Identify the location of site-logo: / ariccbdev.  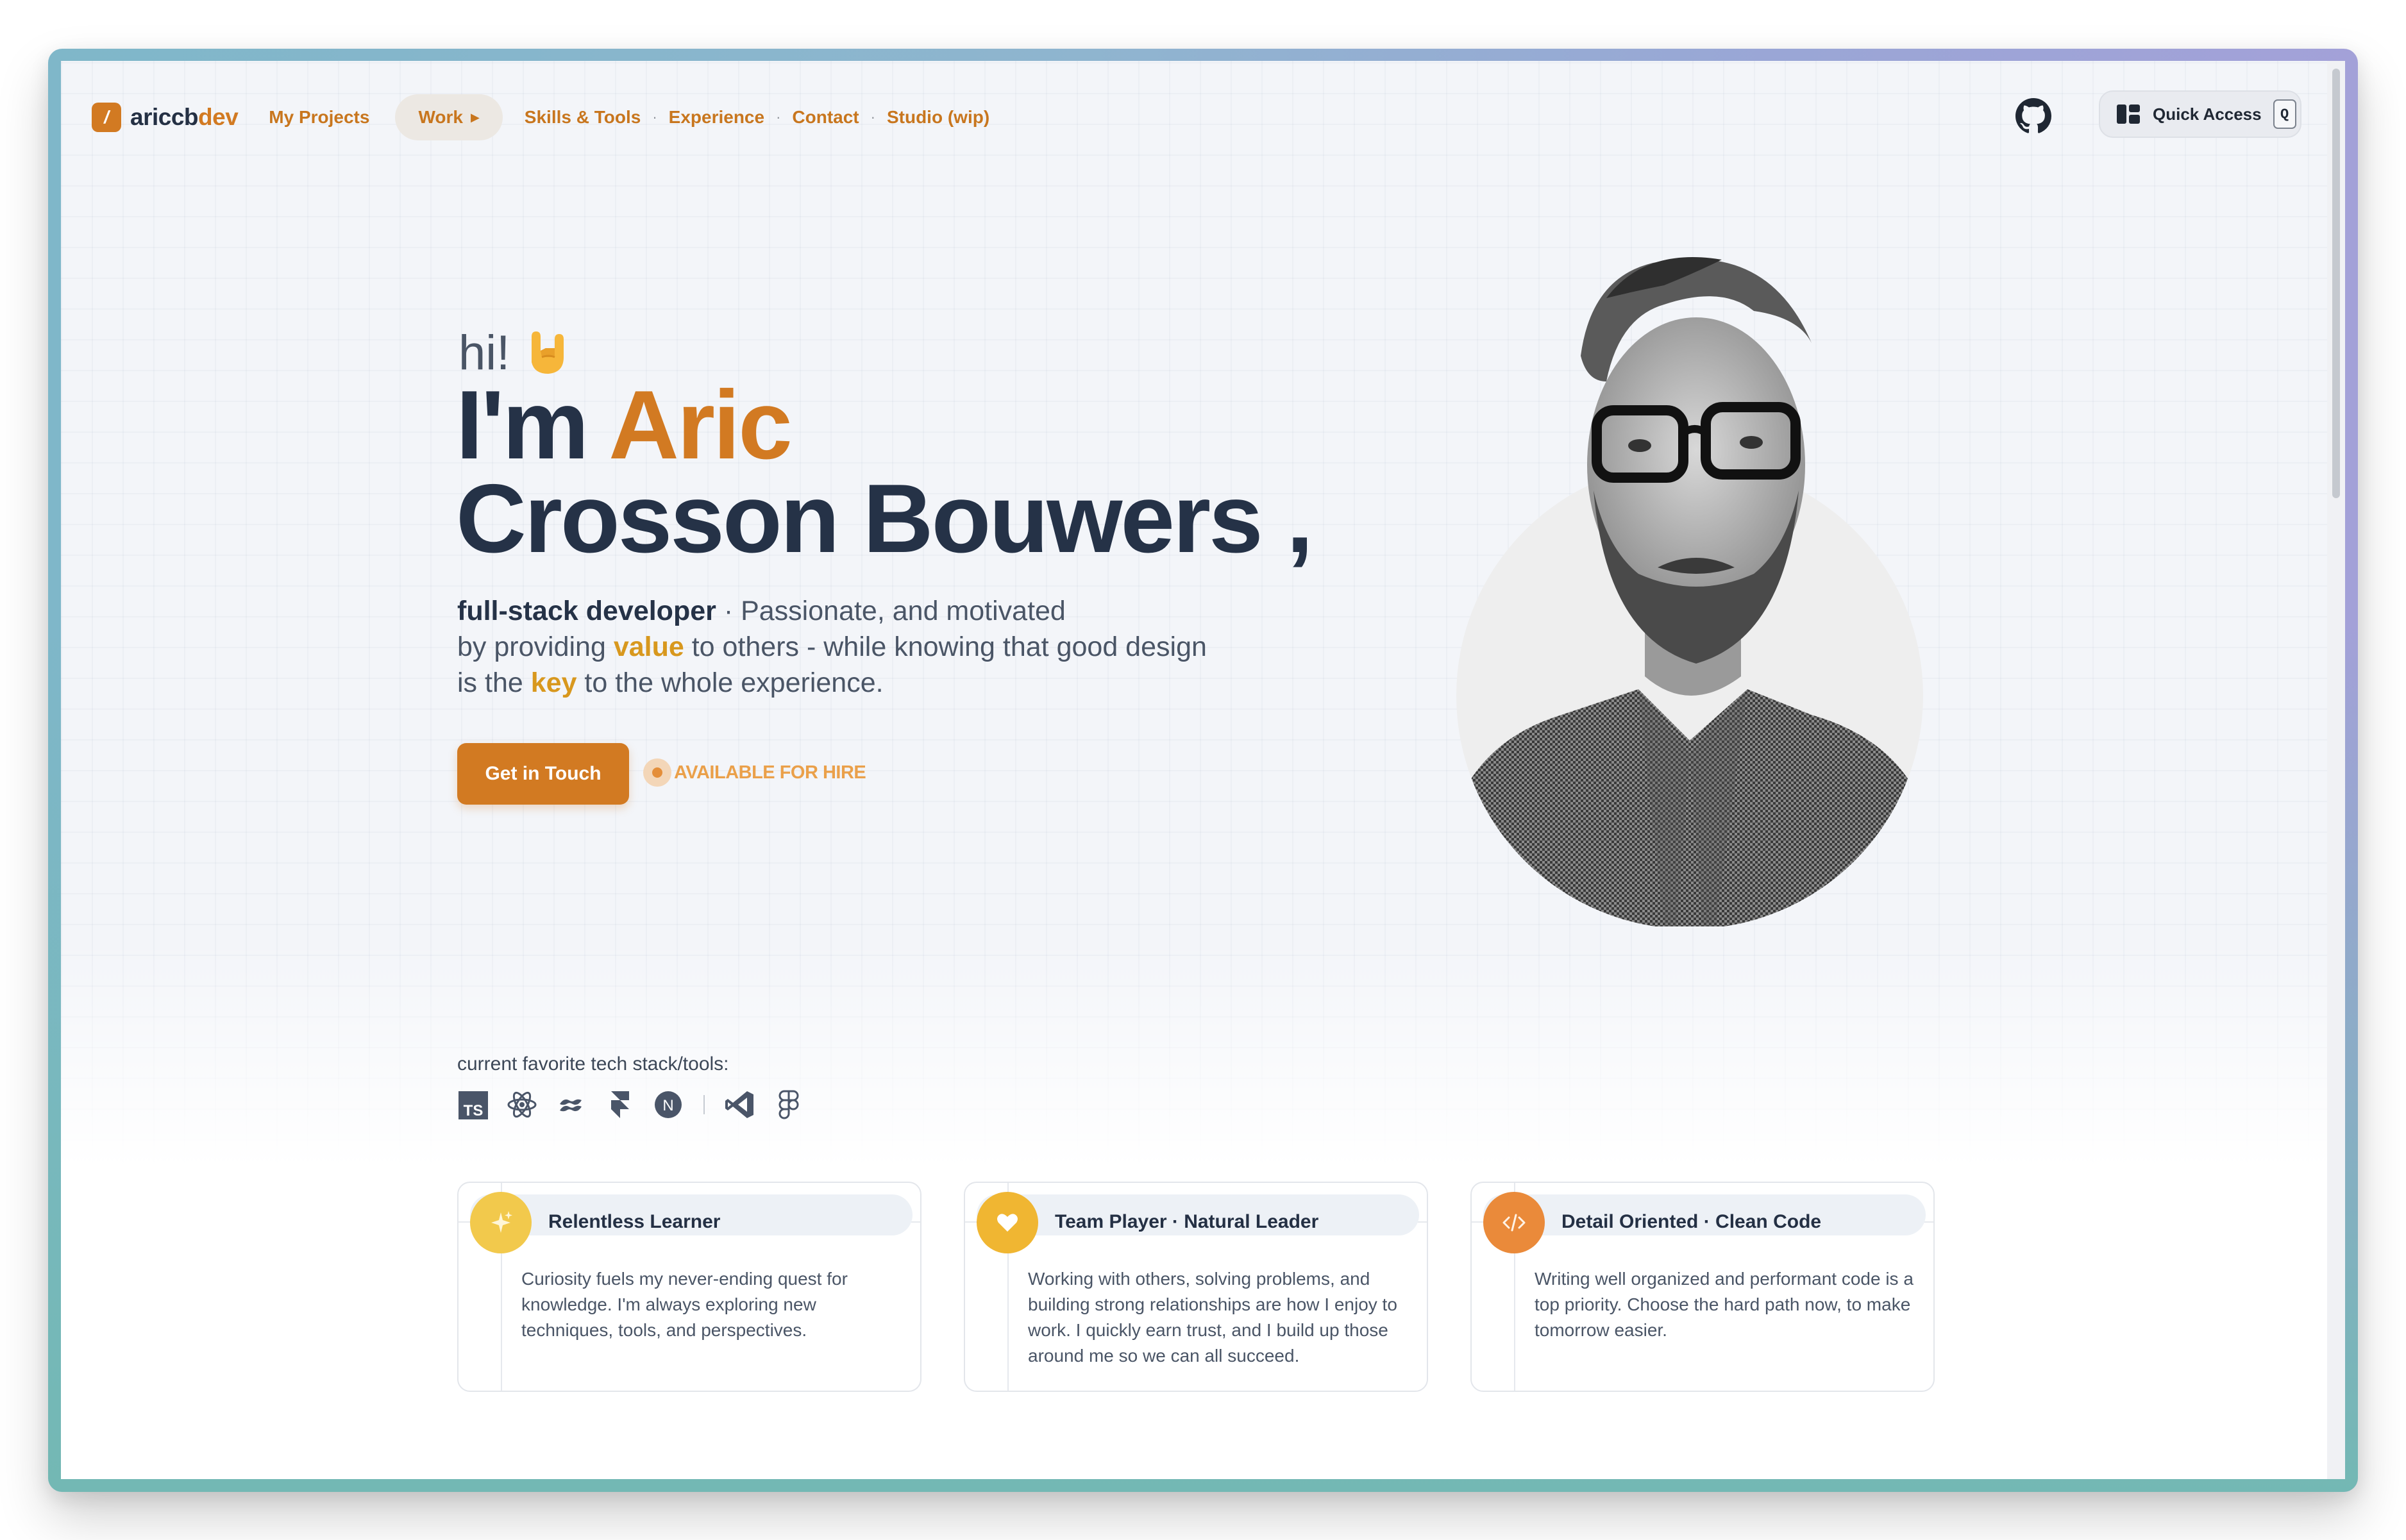
(165, 117).